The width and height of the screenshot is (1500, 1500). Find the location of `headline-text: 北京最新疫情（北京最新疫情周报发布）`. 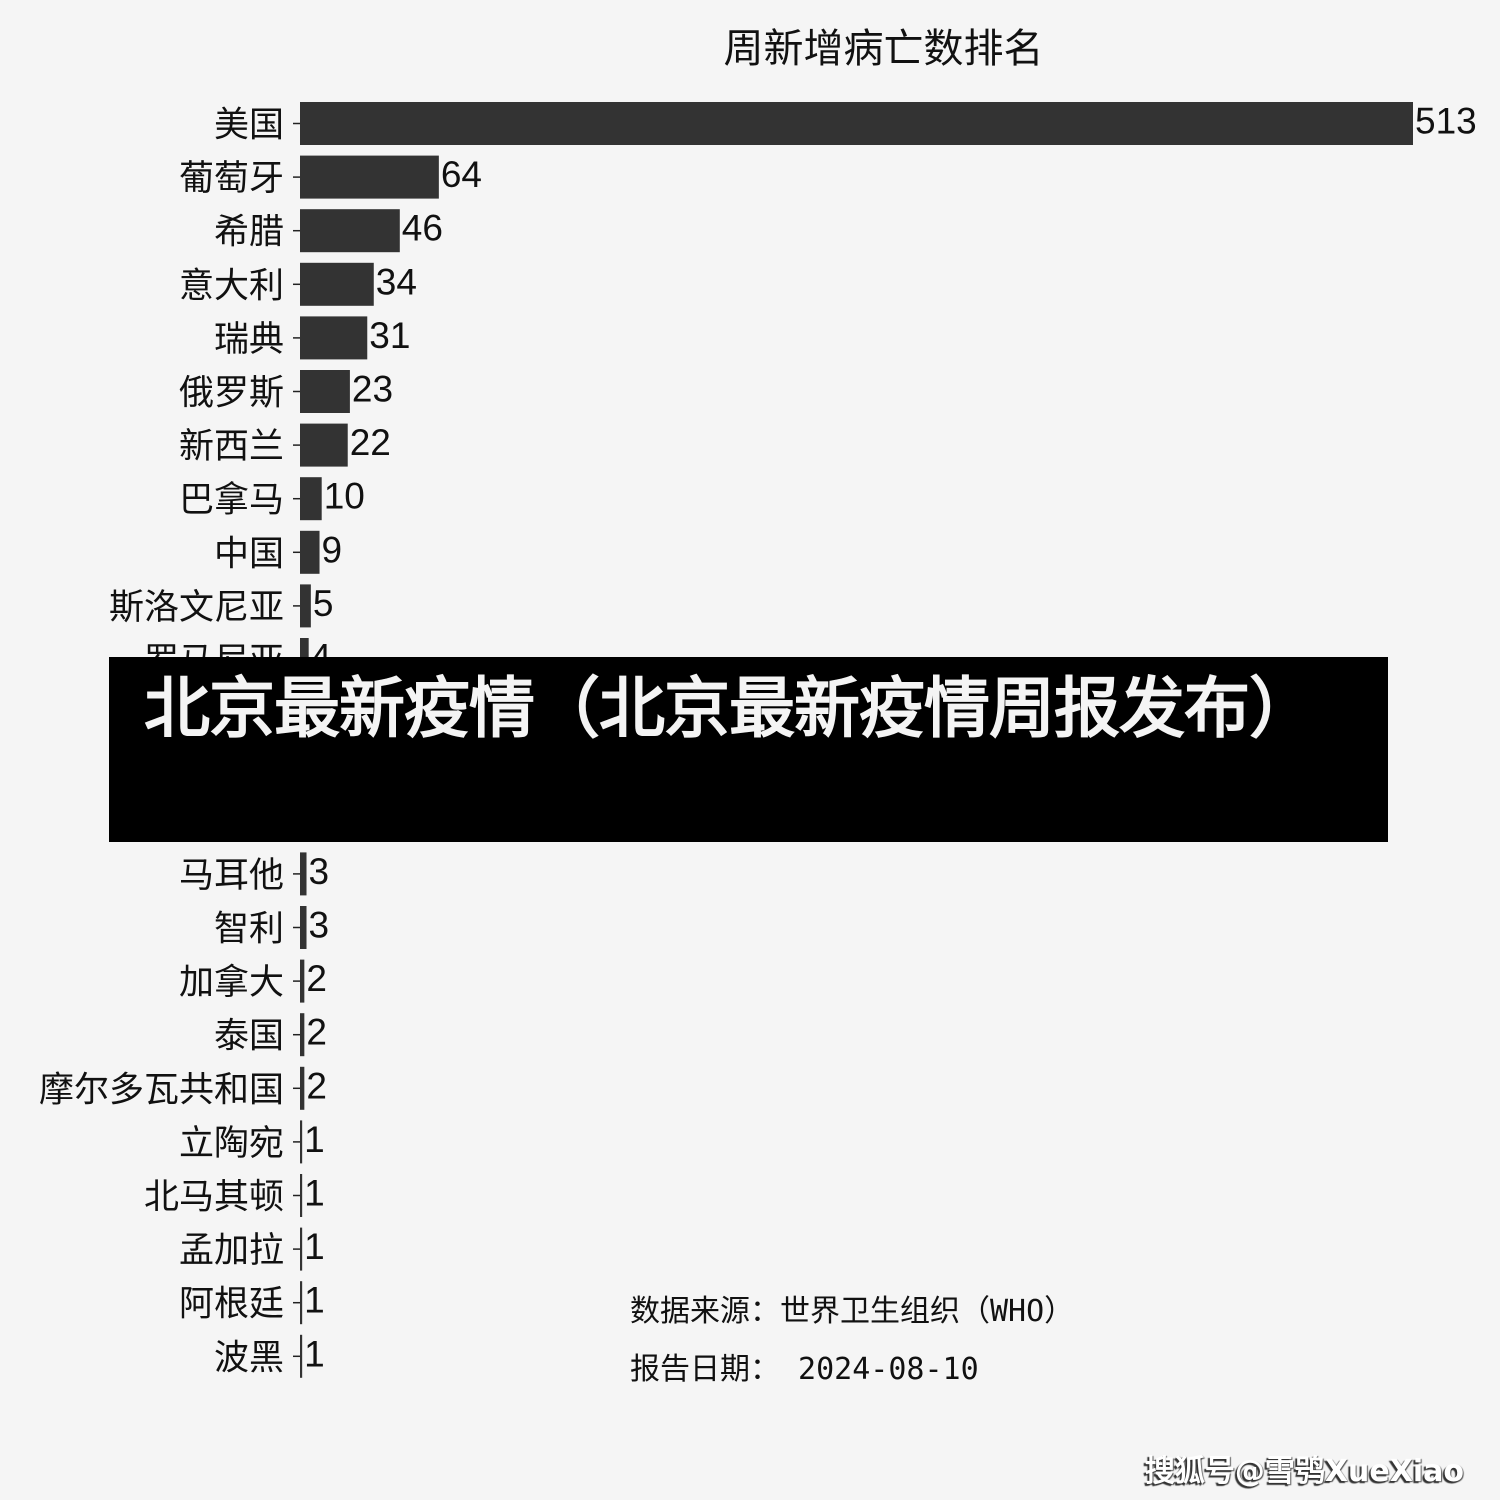

headline-text: 北京最新疫情（北京最新疫情周报发布） is located at coordinates (729, 708).